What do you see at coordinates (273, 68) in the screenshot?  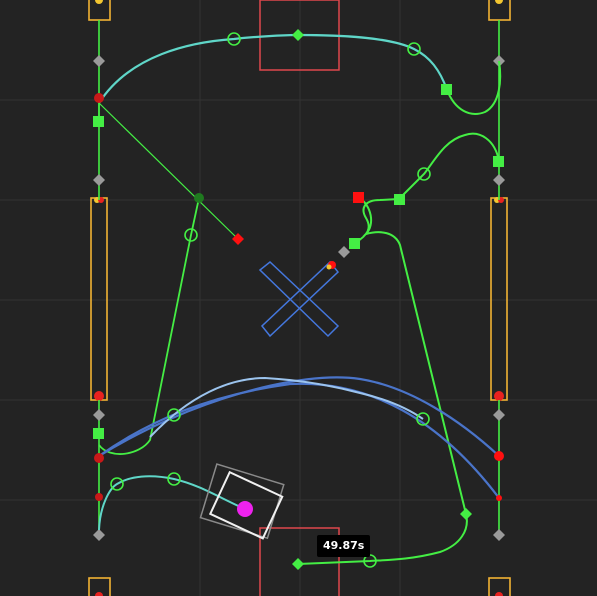 I see `path-top-arc` at bounding box center [273, 68].